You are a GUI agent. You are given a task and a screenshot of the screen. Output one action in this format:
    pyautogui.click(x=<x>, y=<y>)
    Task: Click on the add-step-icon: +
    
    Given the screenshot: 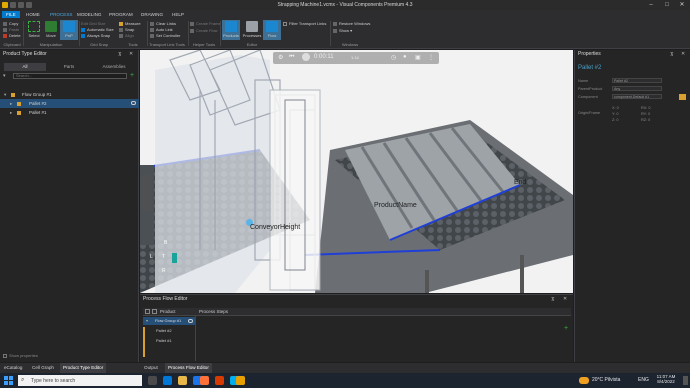 What is the action you would take?
    pyautogui.click(x=566, y=328)
    